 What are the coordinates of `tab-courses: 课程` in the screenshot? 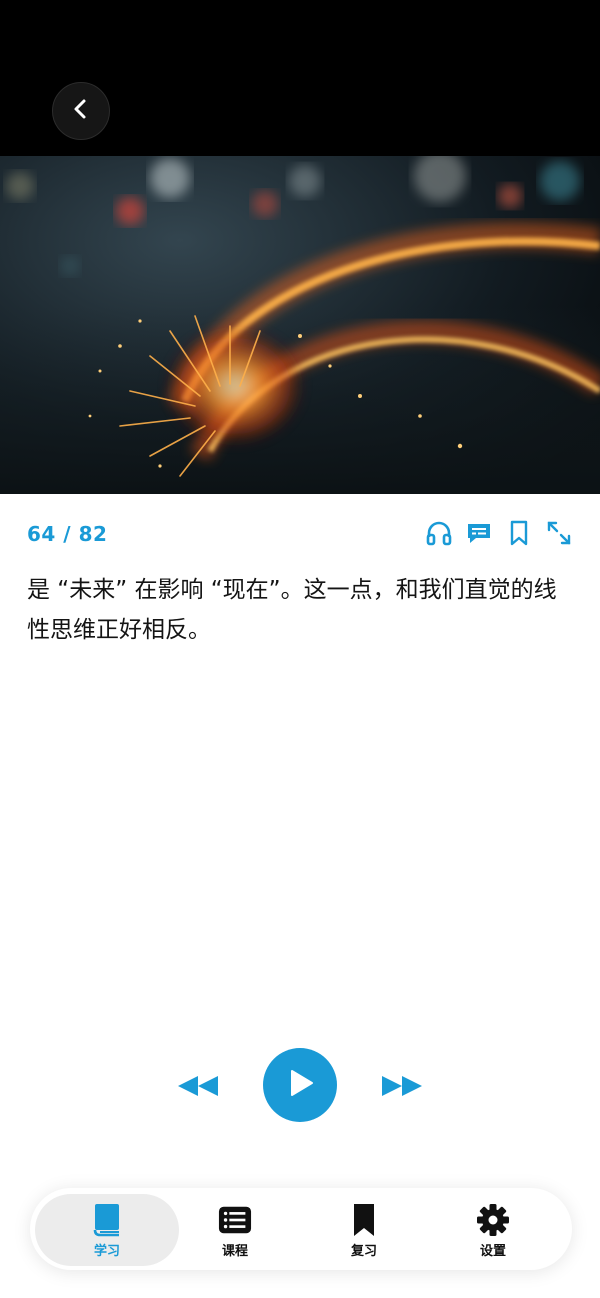 It's located at (235, 1230).